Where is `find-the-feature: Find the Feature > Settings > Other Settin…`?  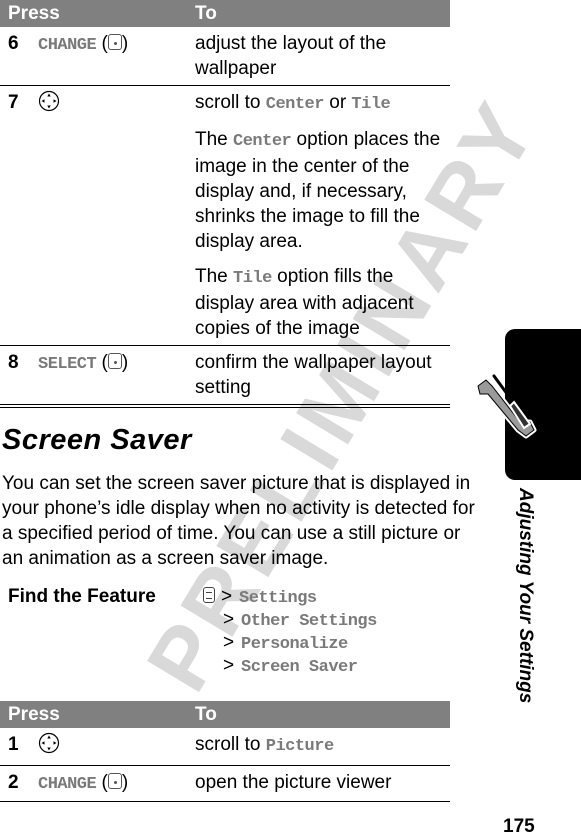
find-the-feature: Find the Feature > Settings > Other Settin… is located at coordinates (225, 631).